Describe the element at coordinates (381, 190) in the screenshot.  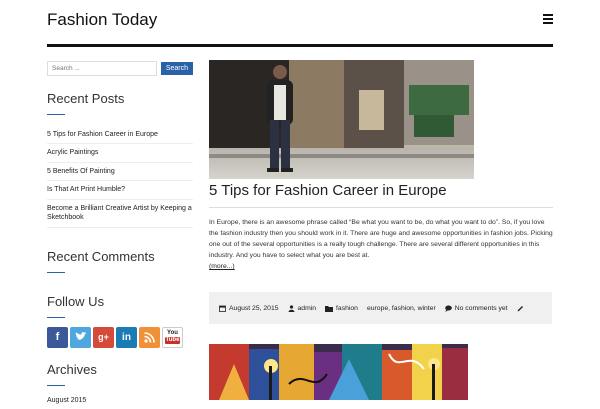
I see `post-title: 5 Tips for Fashion Career in Europe` at that location.